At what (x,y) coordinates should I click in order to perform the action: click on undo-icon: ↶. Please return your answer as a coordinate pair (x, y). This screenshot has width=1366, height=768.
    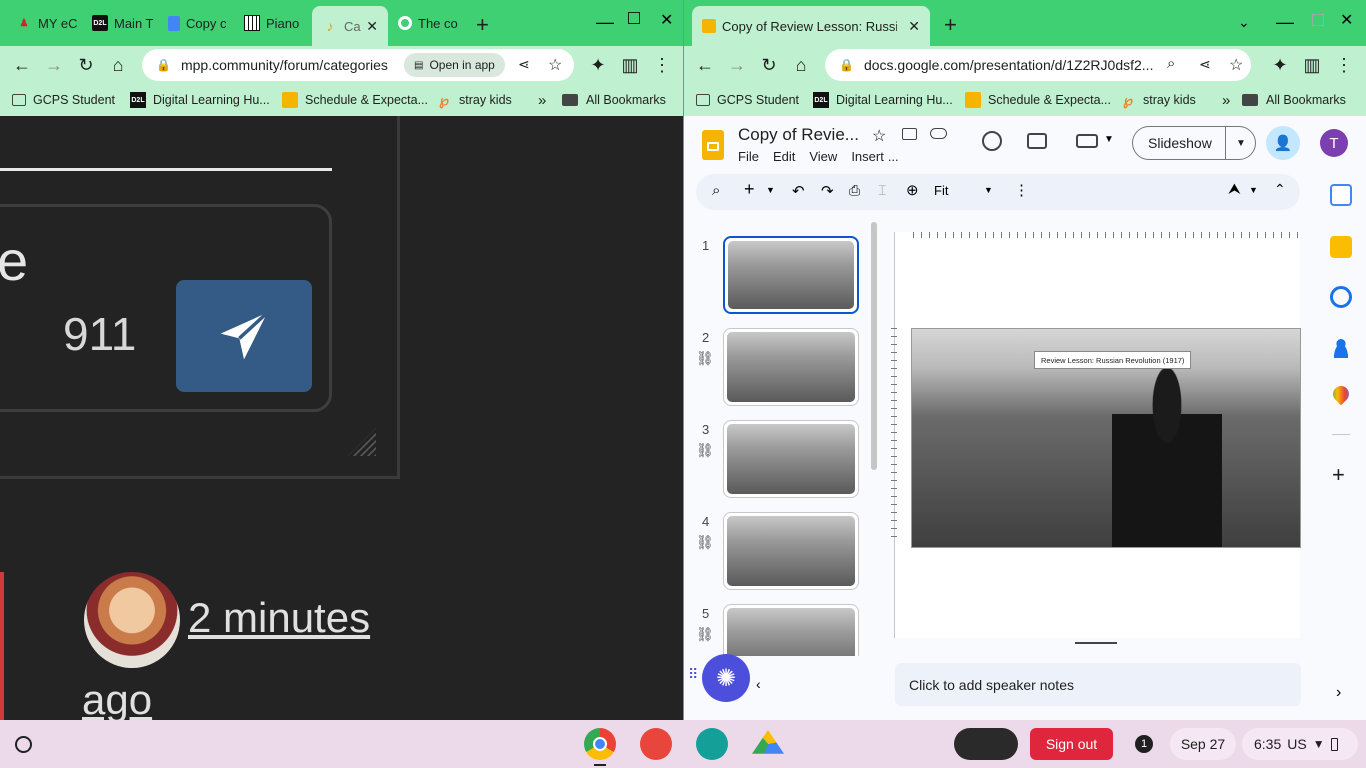
    Looking at the image, I should click on (798, 191).